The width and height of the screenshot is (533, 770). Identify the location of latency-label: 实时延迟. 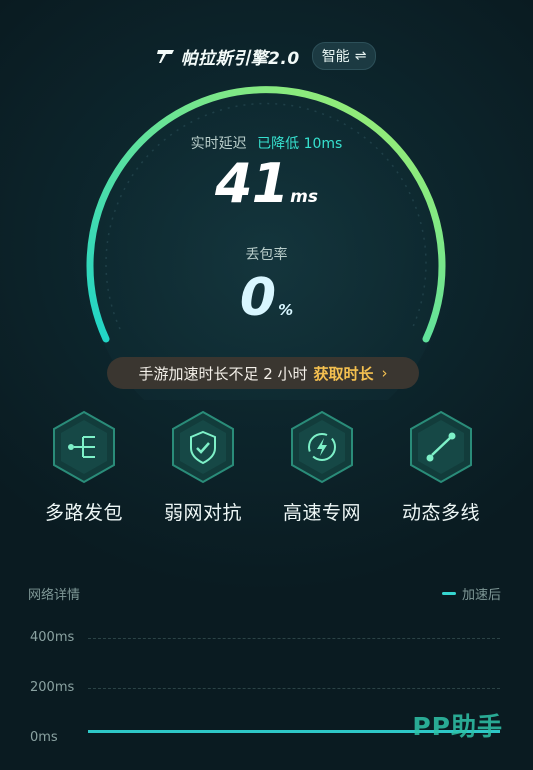
(218, 144).